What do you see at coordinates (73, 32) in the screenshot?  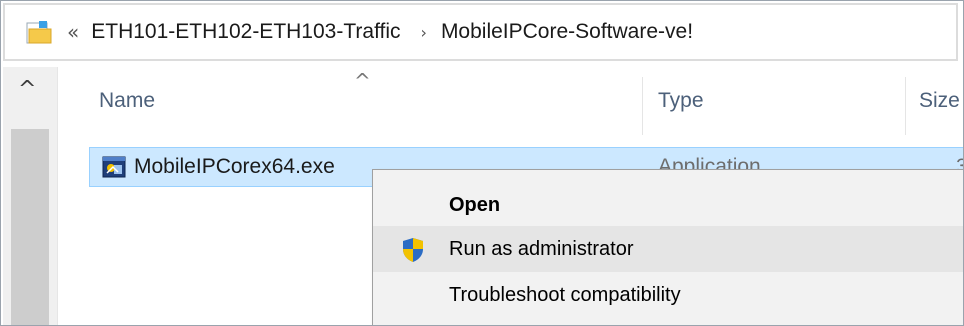 I see `overflow-chevron-icon: «` at bounding box center [73, 32].